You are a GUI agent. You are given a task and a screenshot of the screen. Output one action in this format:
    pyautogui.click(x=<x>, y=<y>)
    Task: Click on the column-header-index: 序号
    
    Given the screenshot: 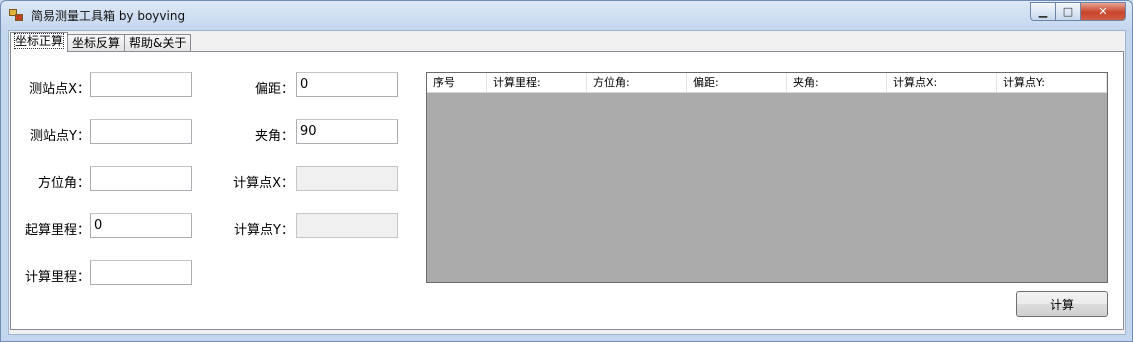 What is the action you would take?
    pyautogui.click(x=457, y=82)
    